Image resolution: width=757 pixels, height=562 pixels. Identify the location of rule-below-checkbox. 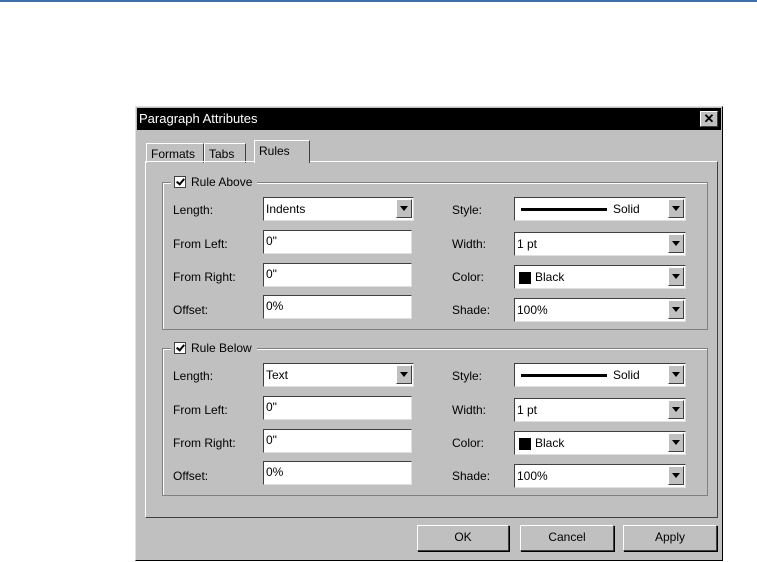
(180, 348).